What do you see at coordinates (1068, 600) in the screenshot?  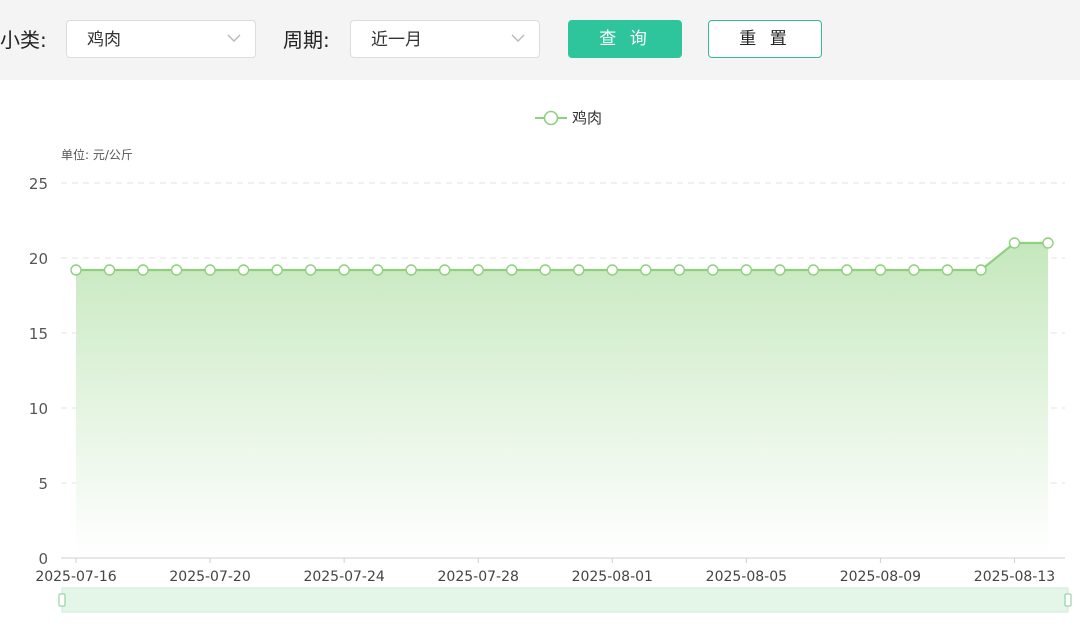 I see `zoom-handle-right` at bounding box center [1068, 600].